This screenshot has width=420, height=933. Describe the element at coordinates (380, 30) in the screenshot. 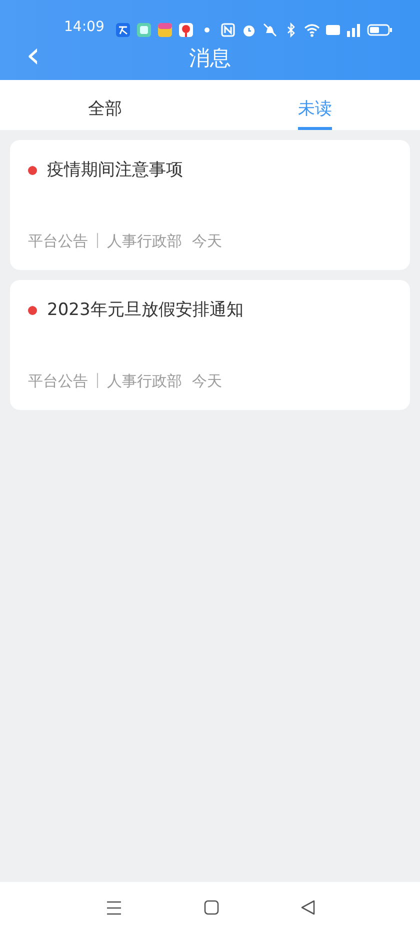

I see `battery-icon` at that location.